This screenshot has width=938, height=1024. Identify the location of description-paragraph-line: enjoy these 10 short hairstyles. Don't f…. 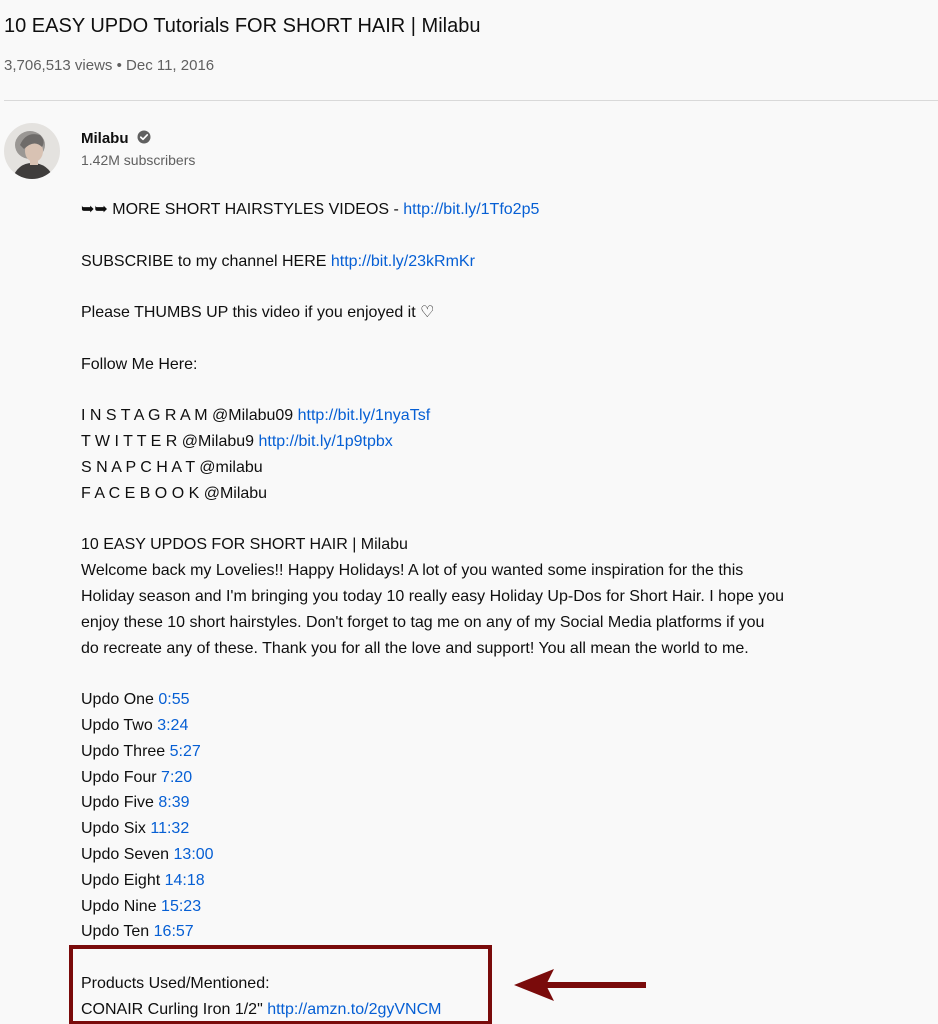
(423, 622).